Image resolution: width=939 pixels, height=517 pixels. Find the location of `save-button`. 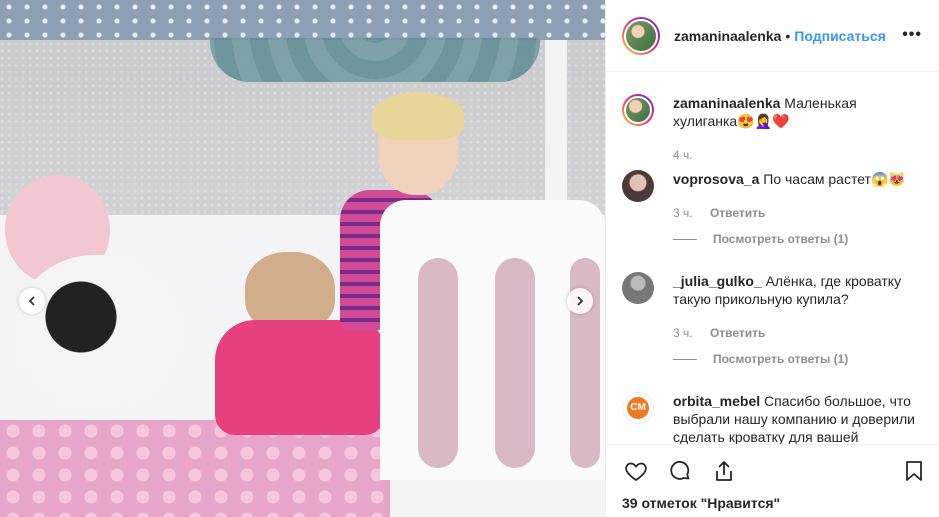

save-button is located at coordinates (915, 472).